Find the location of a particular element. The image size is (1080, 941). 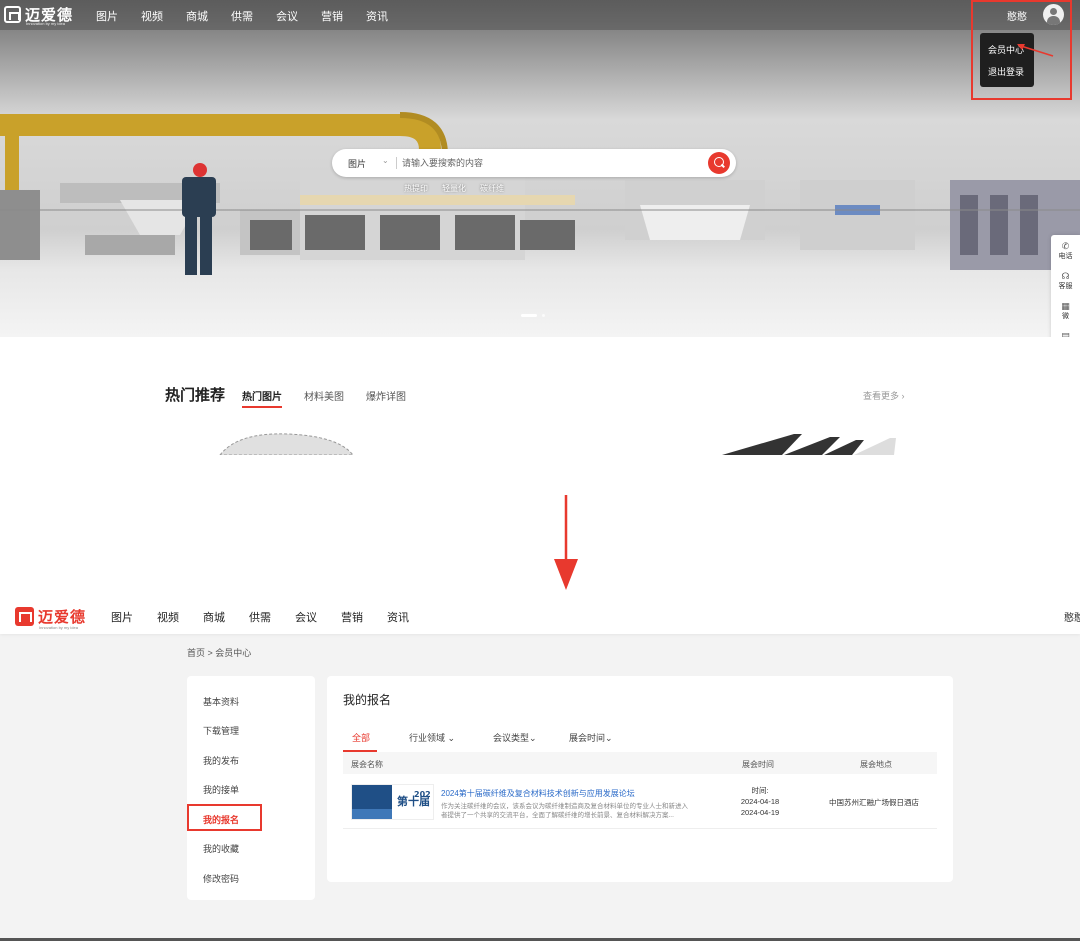

time-label: 时间: is located at coordinates (760, 790).